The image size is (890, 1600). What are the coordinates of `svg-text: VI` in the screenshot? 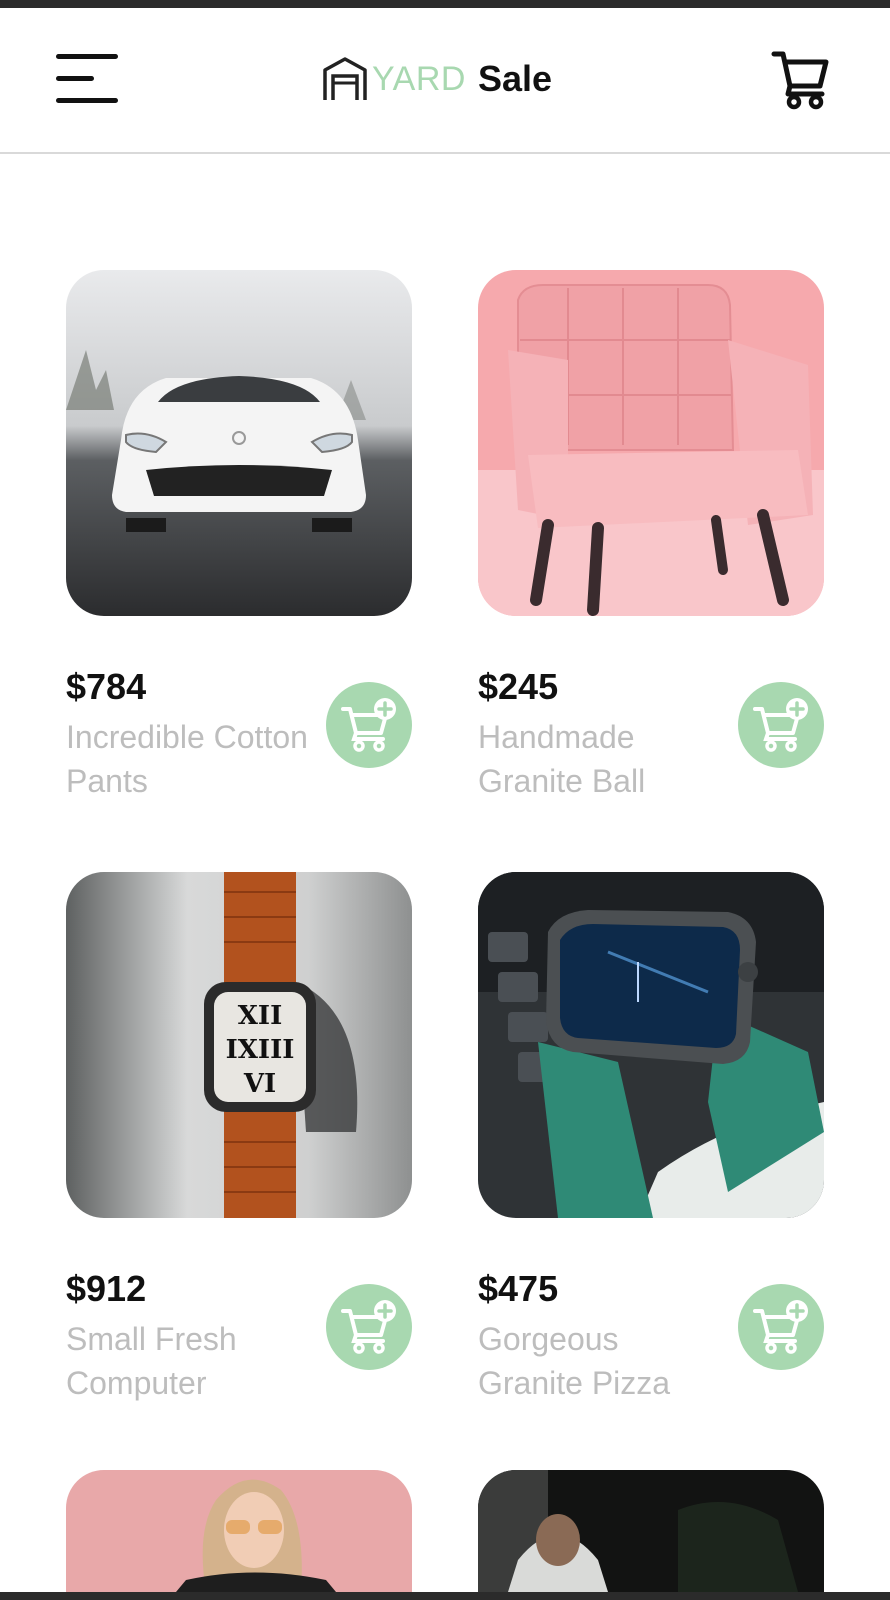 It's located at (259, 1084).